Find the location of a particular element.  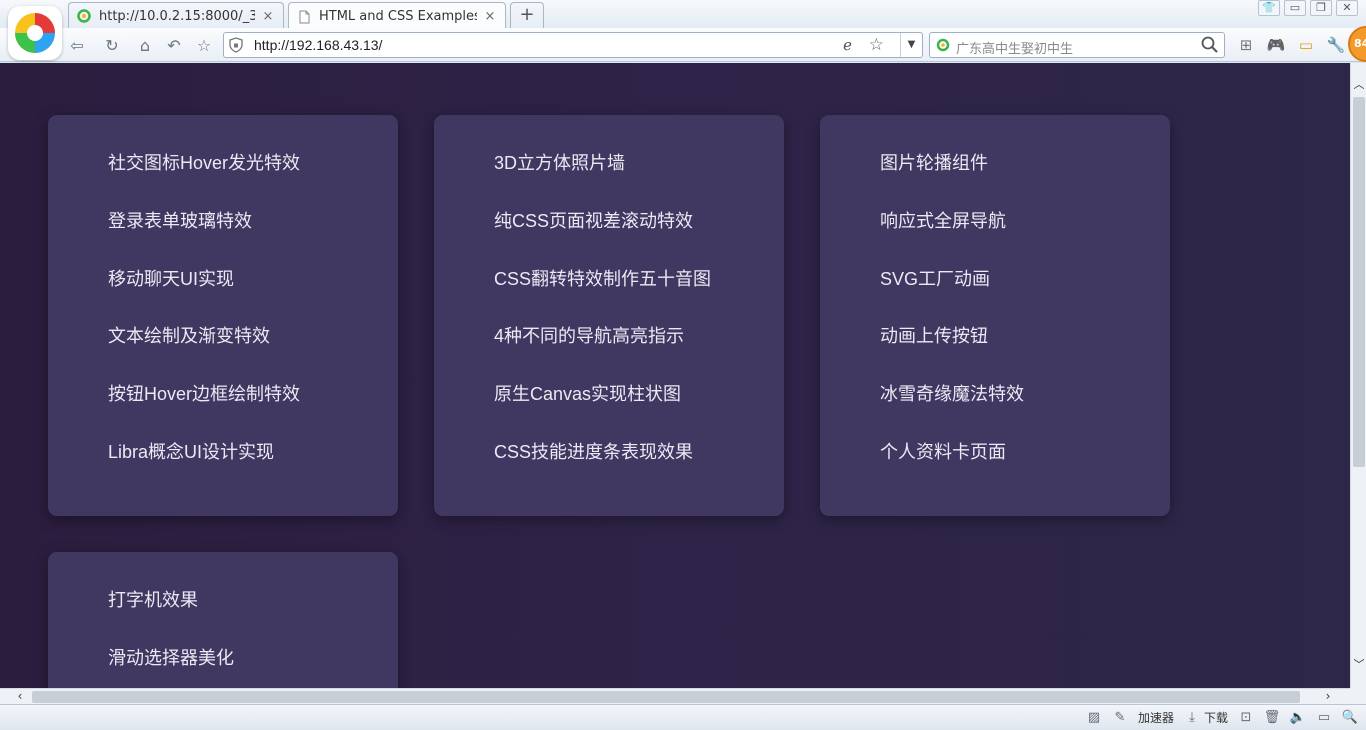

list-item: 移动聊天UI实现 is located at coordinates (253, 298).